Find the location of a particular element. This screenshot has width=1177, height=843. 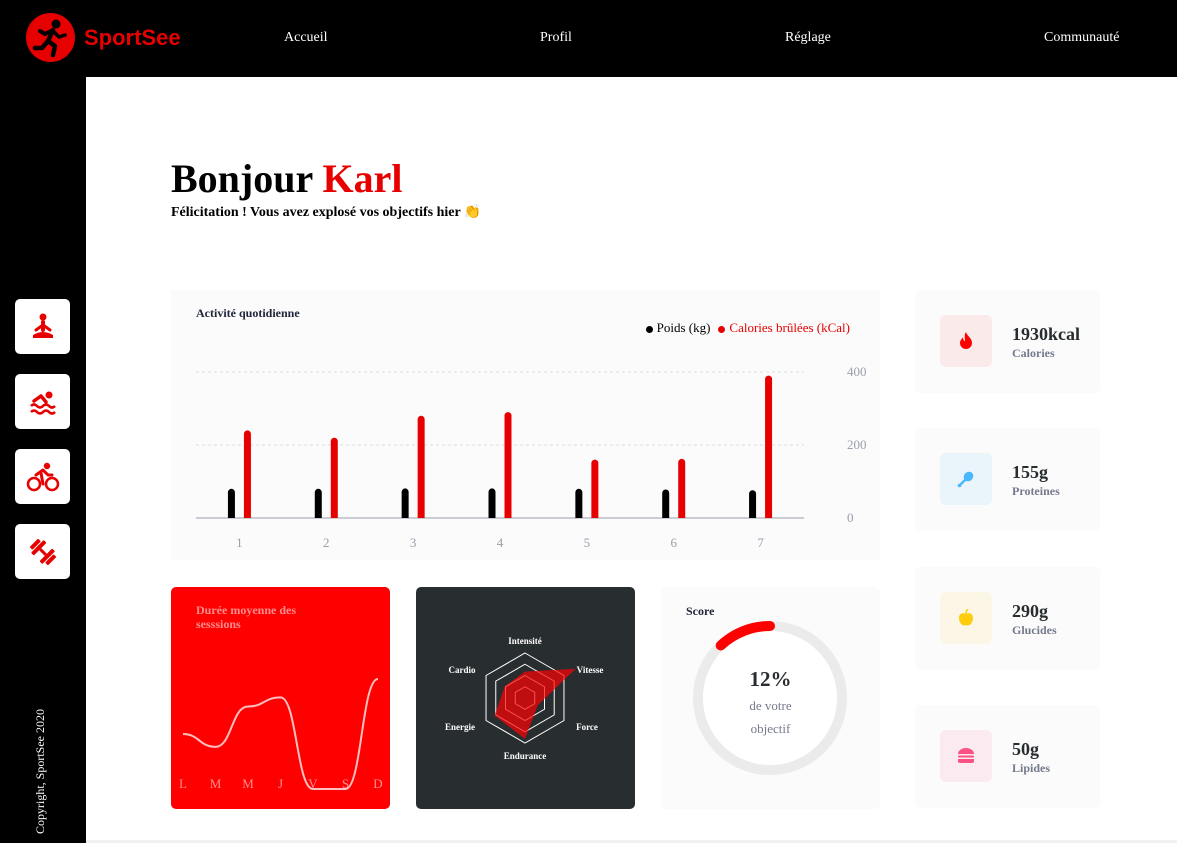

day-label: D is located at coordinates (377, 783).